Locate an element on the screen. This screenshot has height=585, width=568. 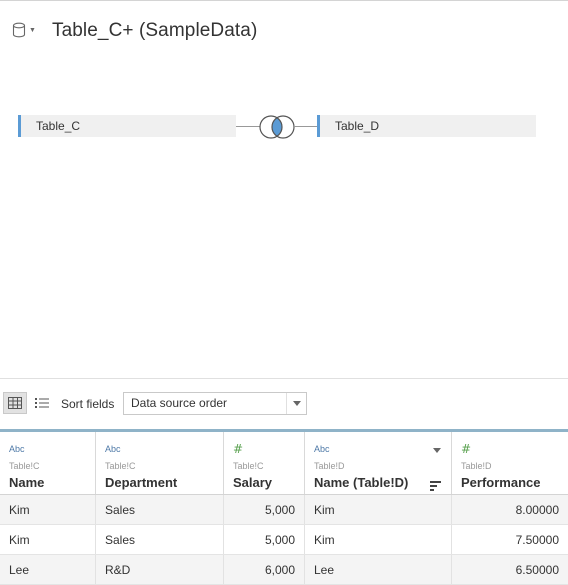
inner-join-icon is located at coordinates (277, 129).